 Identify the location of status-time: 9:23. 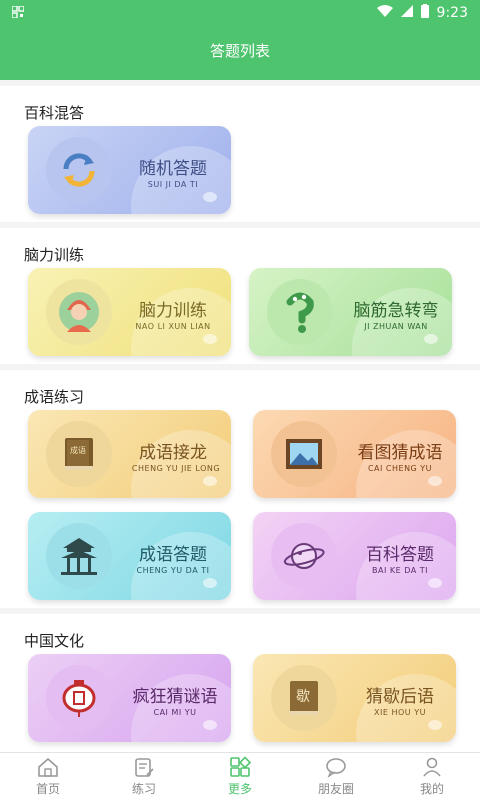
(452, 13).